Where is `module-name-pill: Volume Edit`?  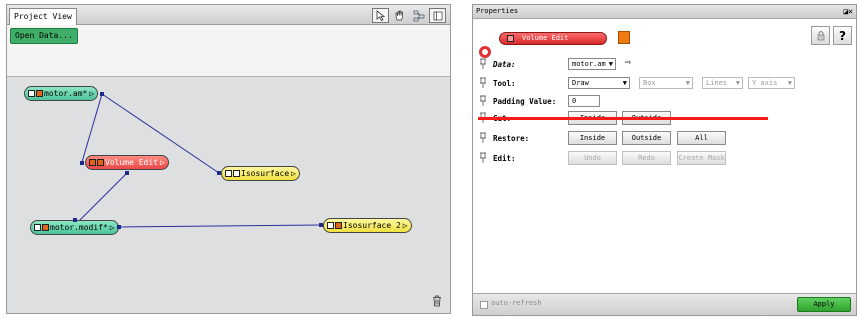
module-name-pill: Volume Edit is located at coordinates (553, 38).